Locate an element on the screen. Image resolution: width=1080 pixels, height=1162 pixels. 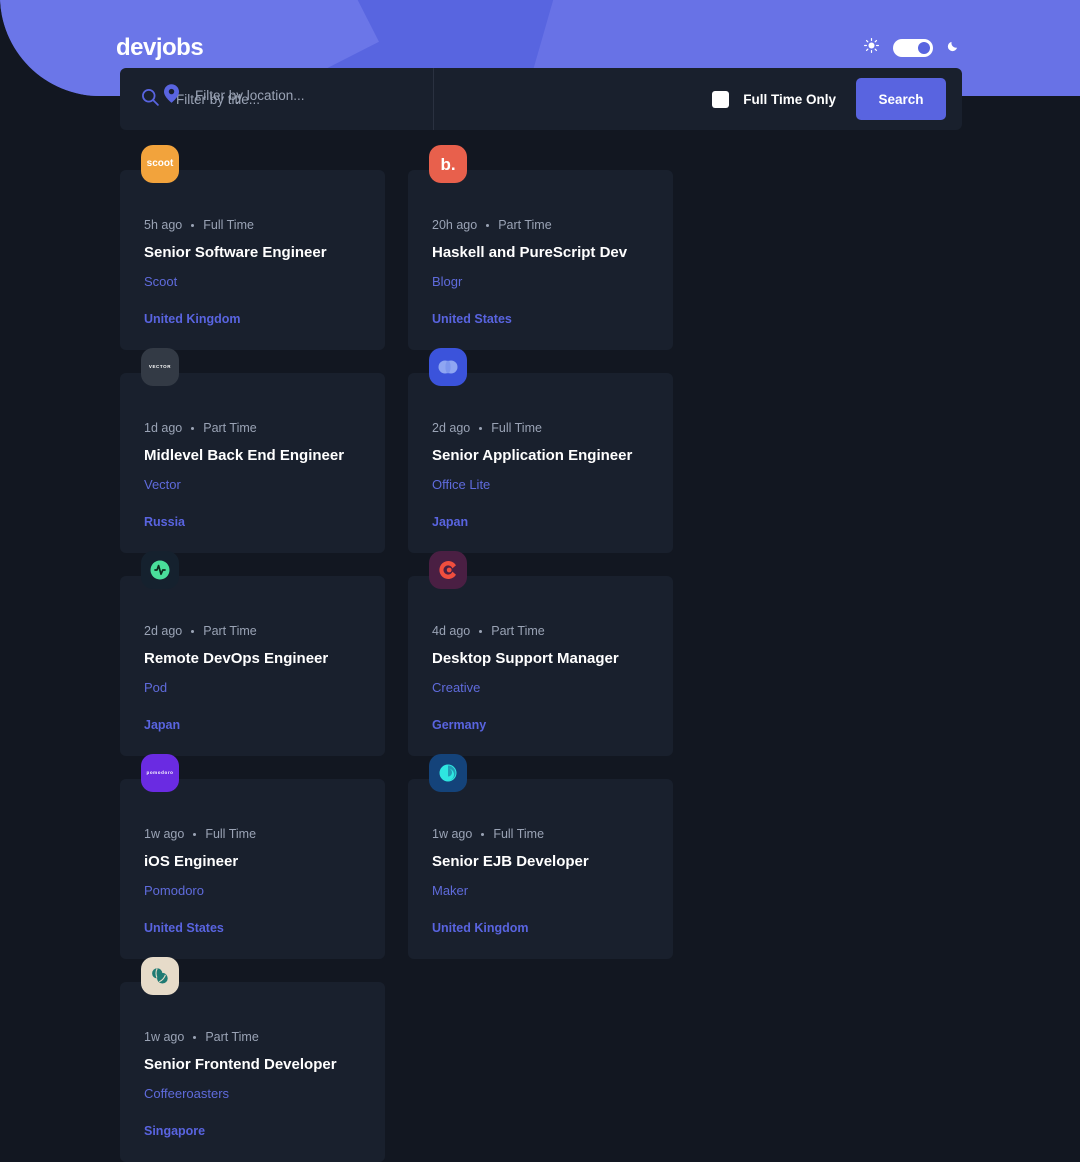
job-meta: 5h ago Full Time is located at coordinates (248, 225).